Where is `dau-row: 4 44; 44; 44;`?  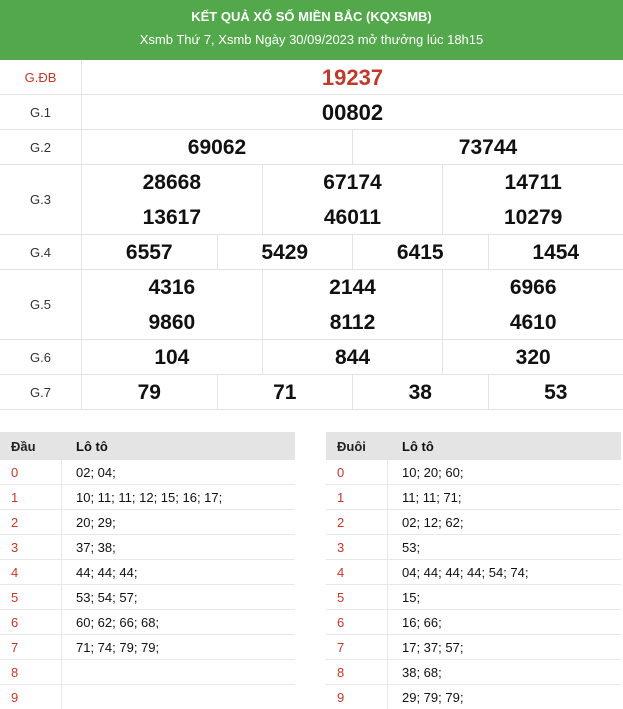 dau-row: 4 44; 44; 44; is located at coordinates (147, 572).